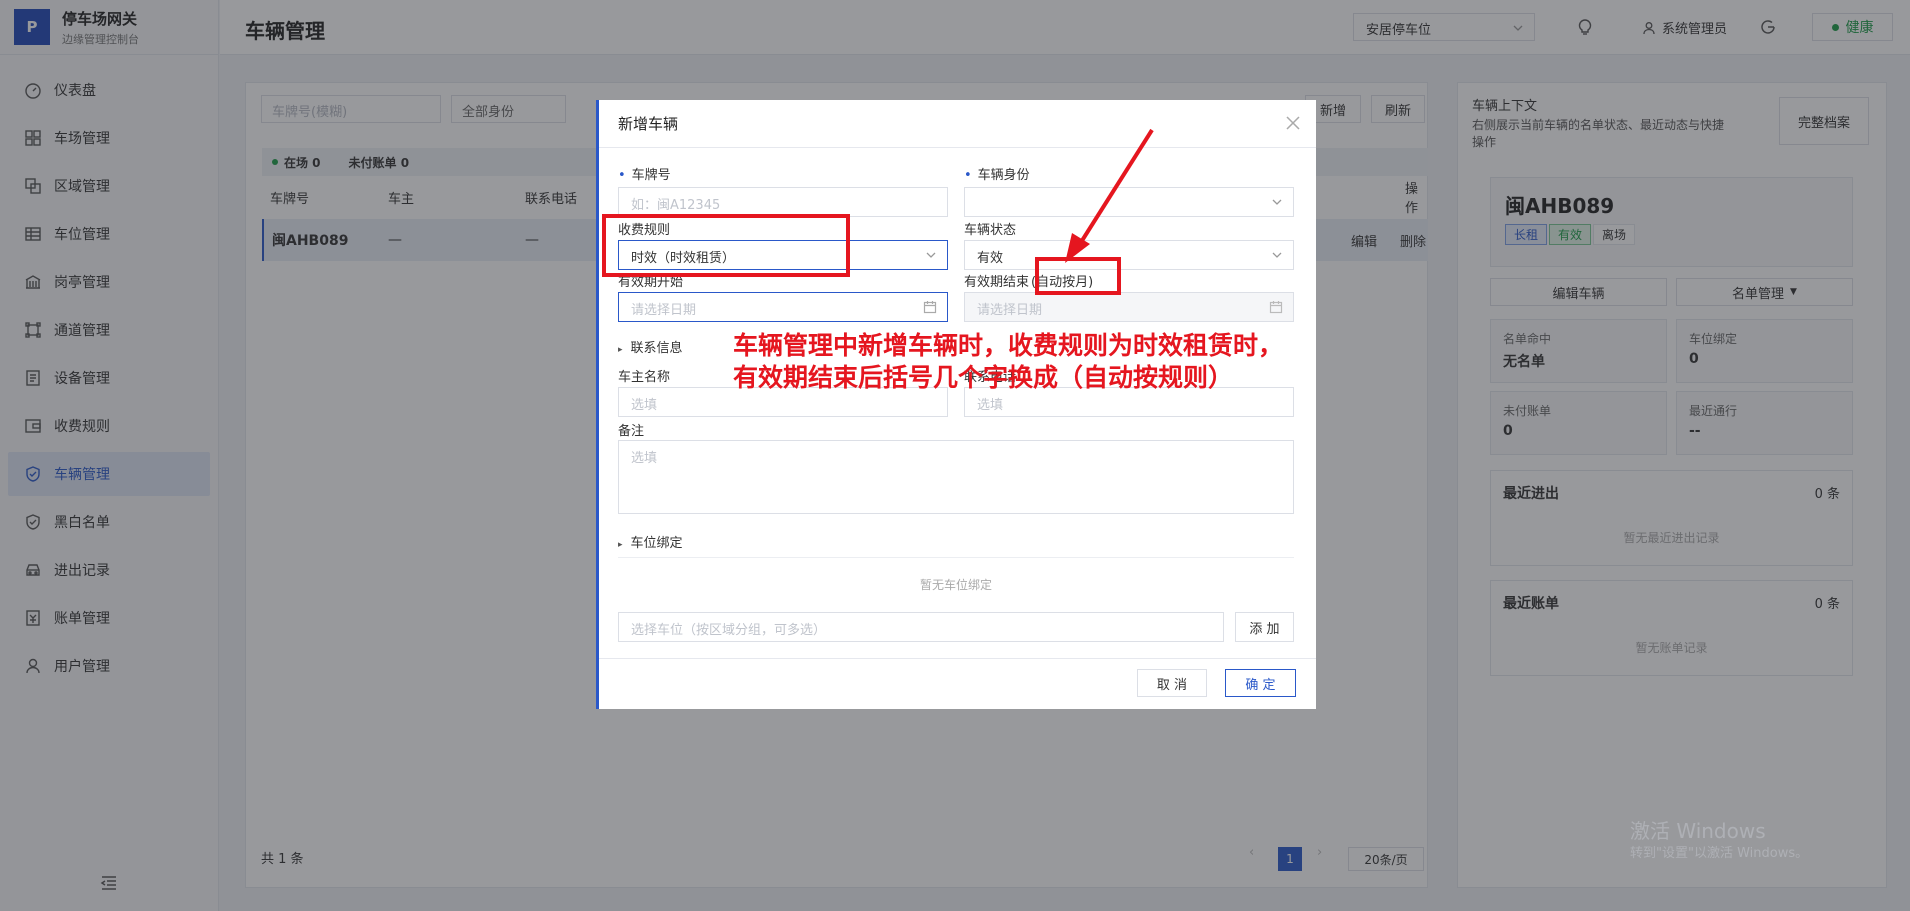 The height and width of the screenshot is (911, 1910). What do you see at coordinates (955, 585) in the screenshot?
I see `space-empty-text: 暂无车位绑定` at bounding box center [955, 585].